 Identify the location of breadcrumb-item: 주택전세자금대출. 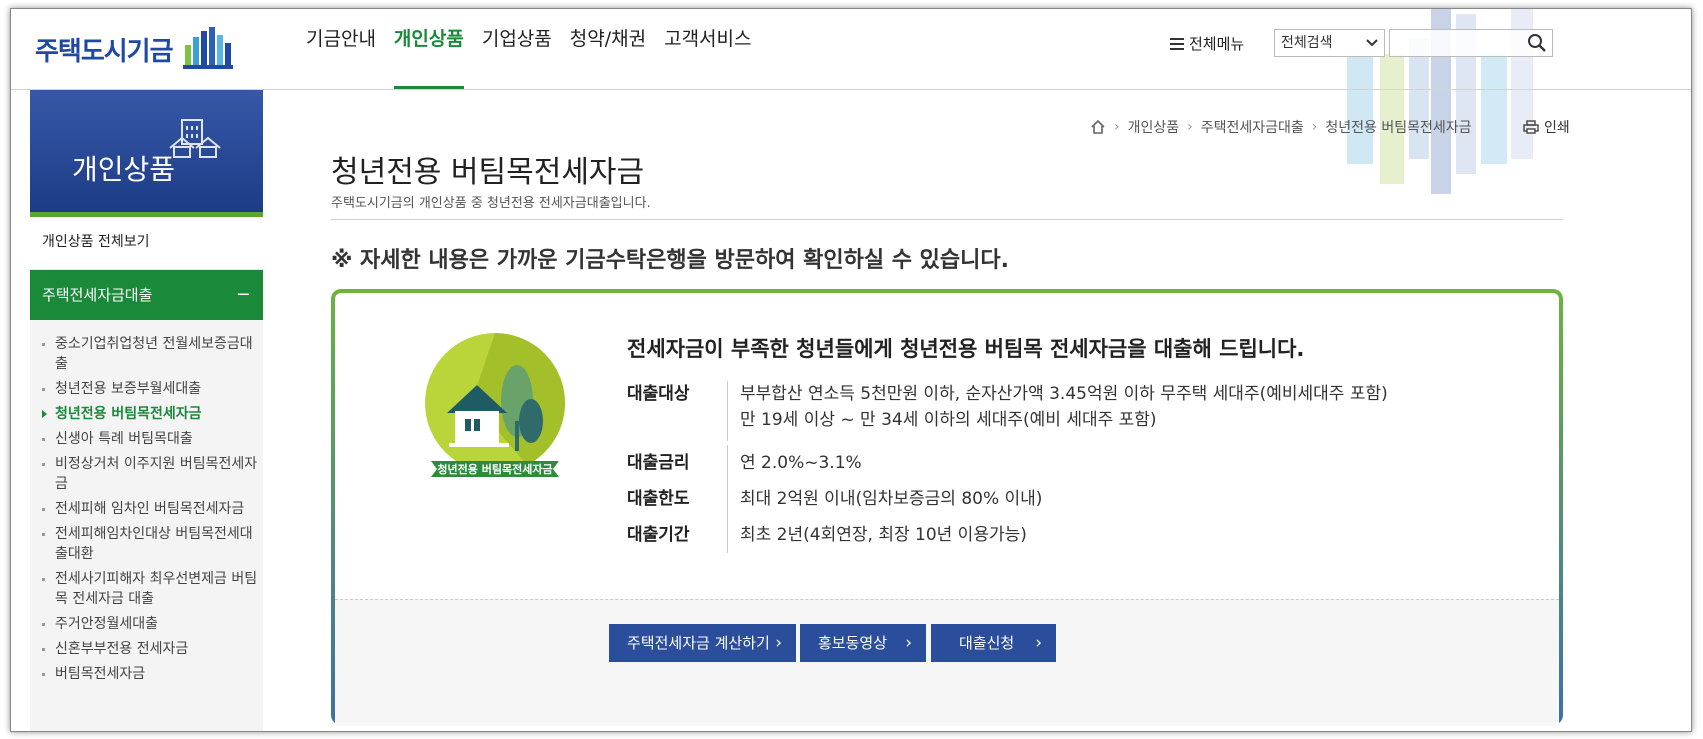
(1252, 127).